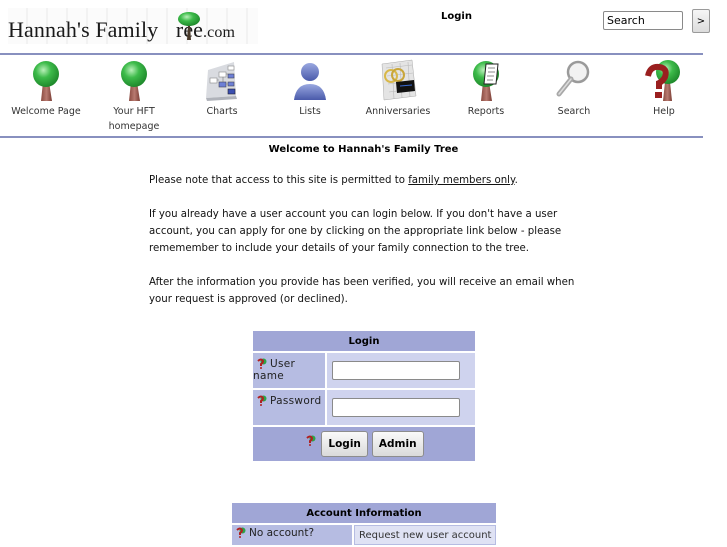 The image size is (727, 547). I want to click on nav-item-label: Welcome Page, so click(46, 111).